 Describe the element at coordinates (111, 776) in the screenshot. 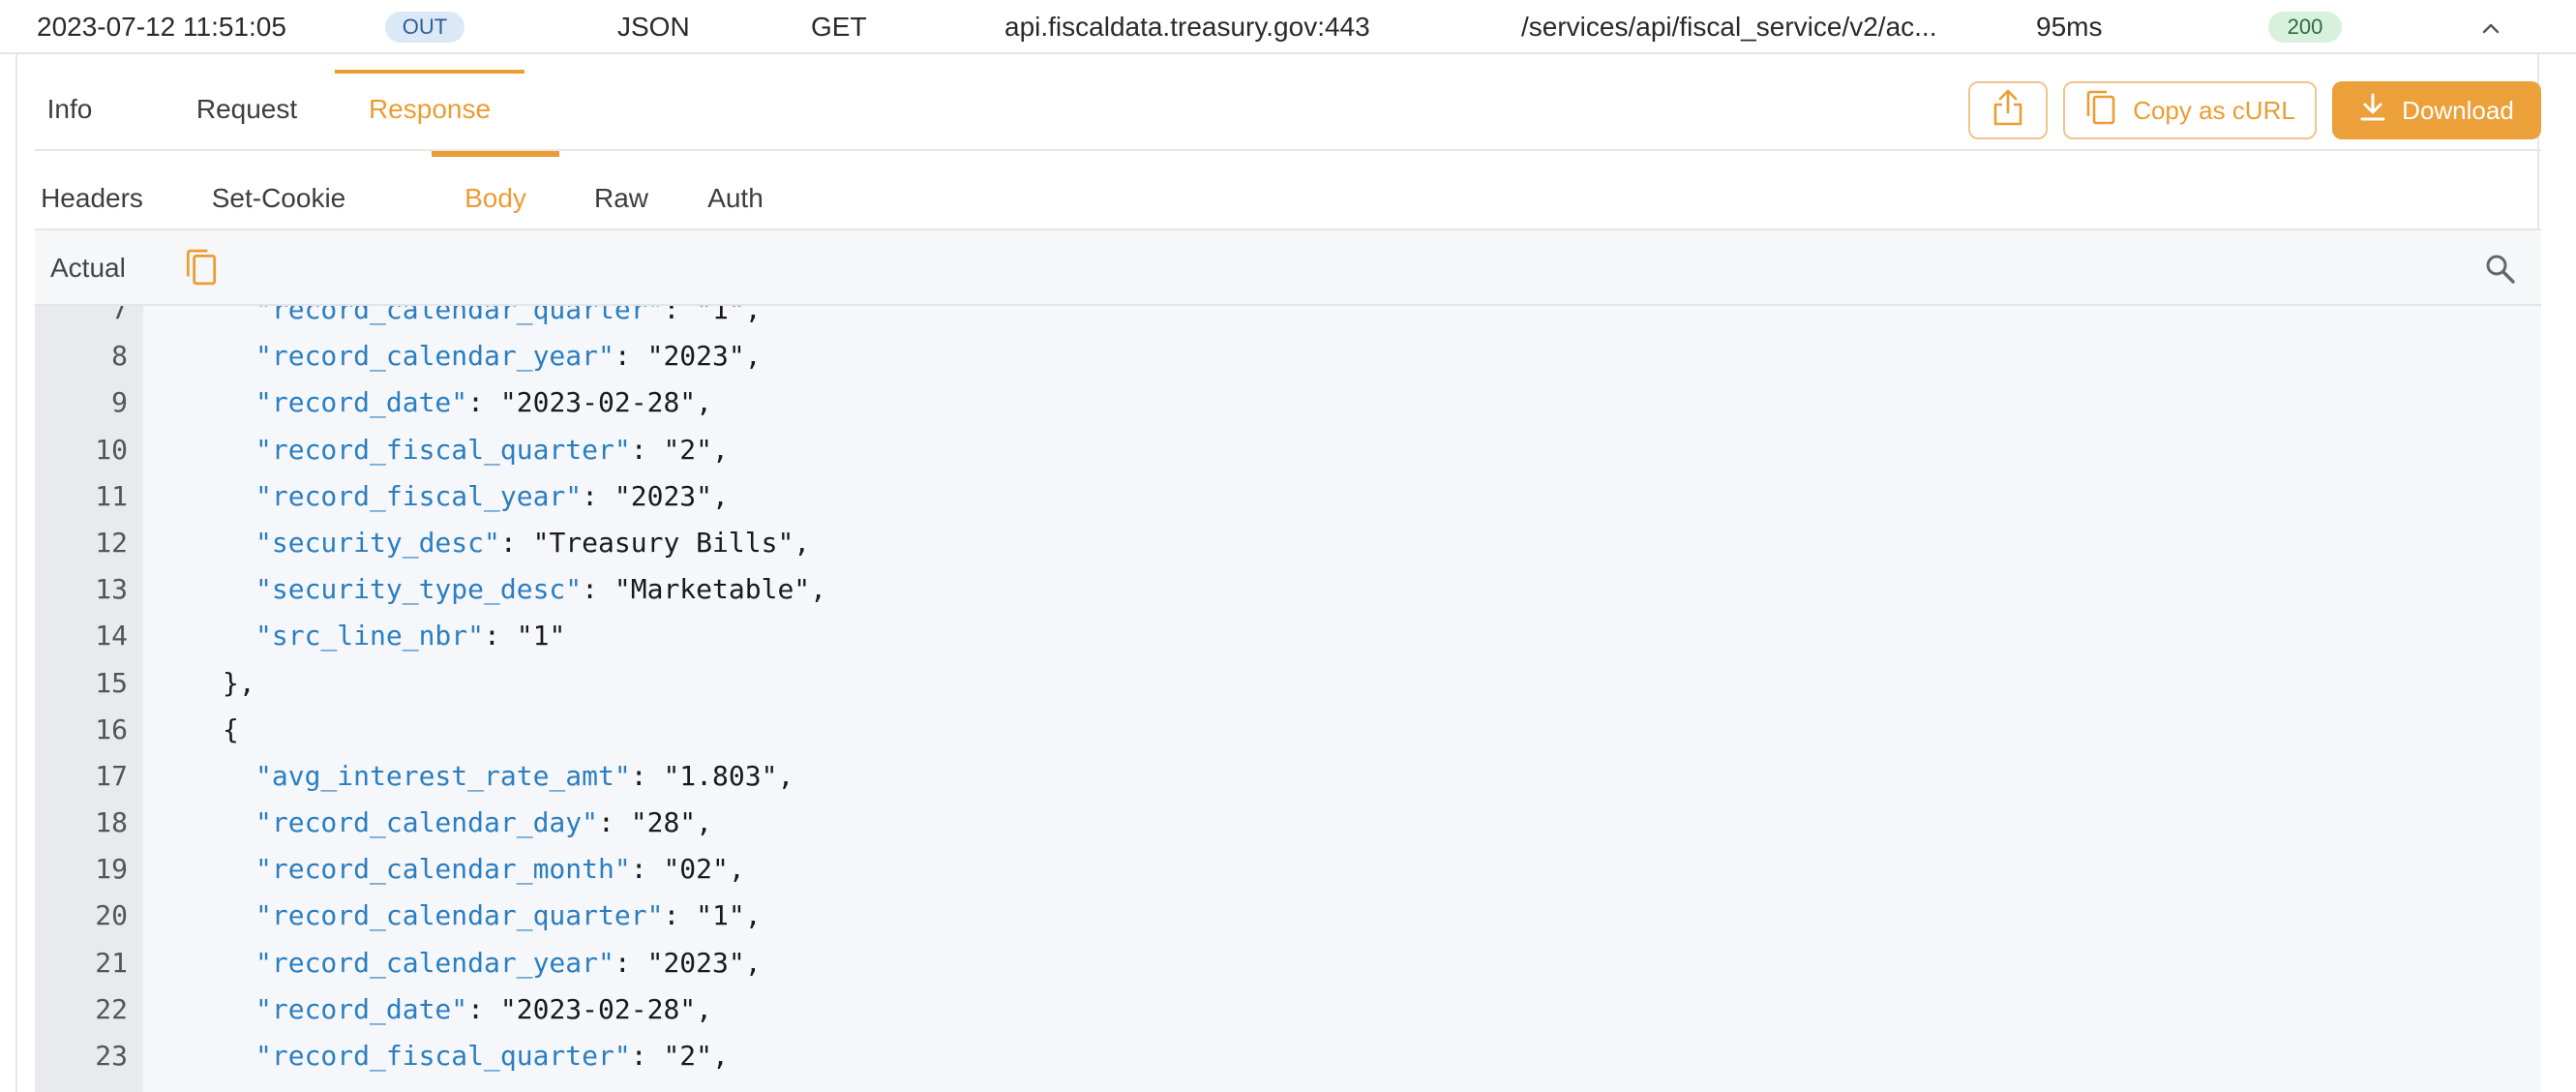

I see `line-number: 17` at that location.